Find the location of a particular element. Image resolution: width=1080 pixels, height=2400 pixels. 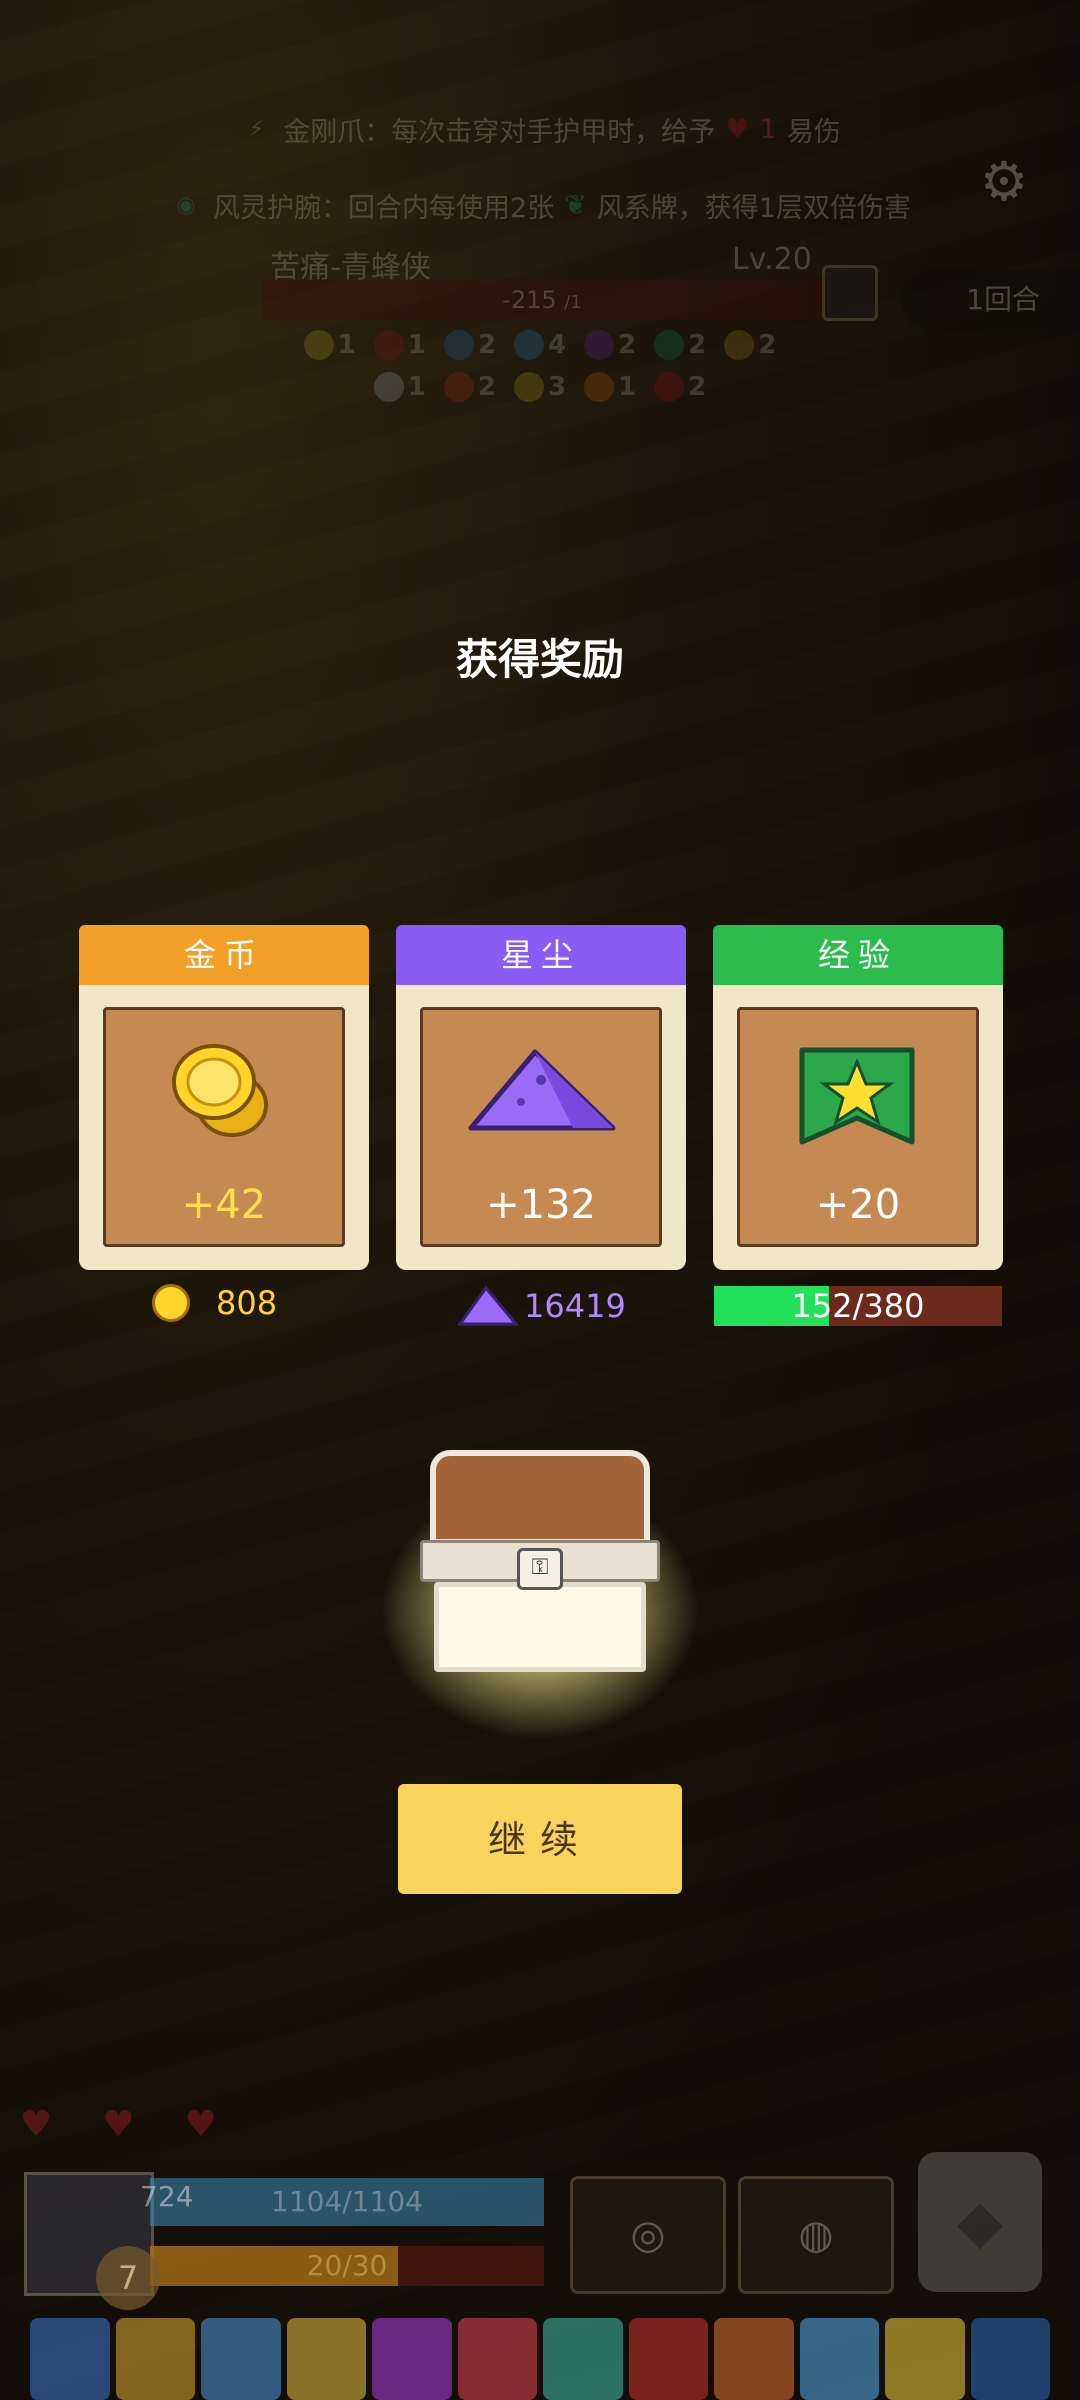

gear-slot: ◍ is located at coordinates (816, 2235).